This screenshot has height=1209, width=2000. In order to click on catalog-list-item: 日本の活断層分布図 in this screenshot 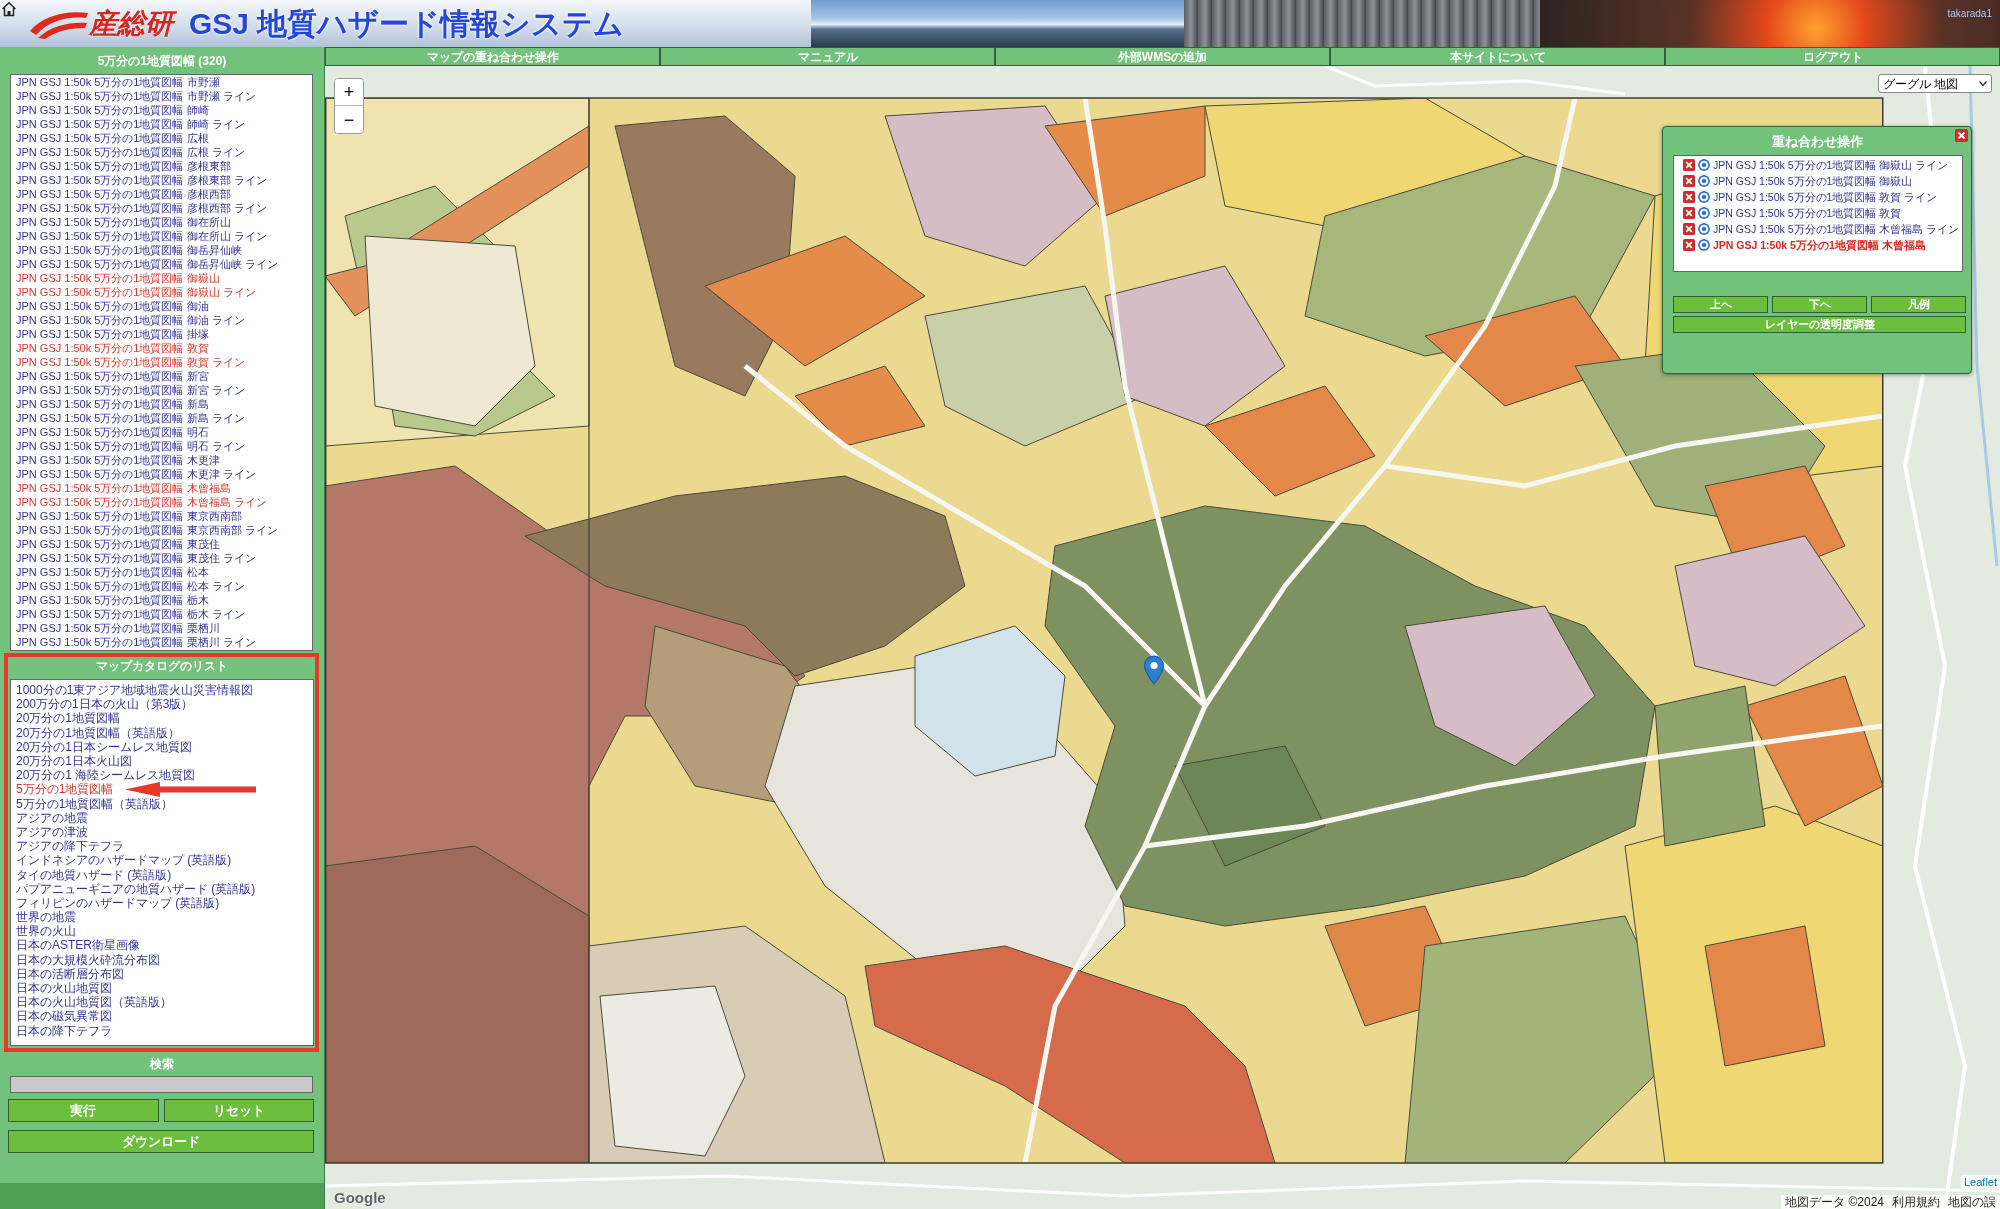, I will do `click(70, 973)`.